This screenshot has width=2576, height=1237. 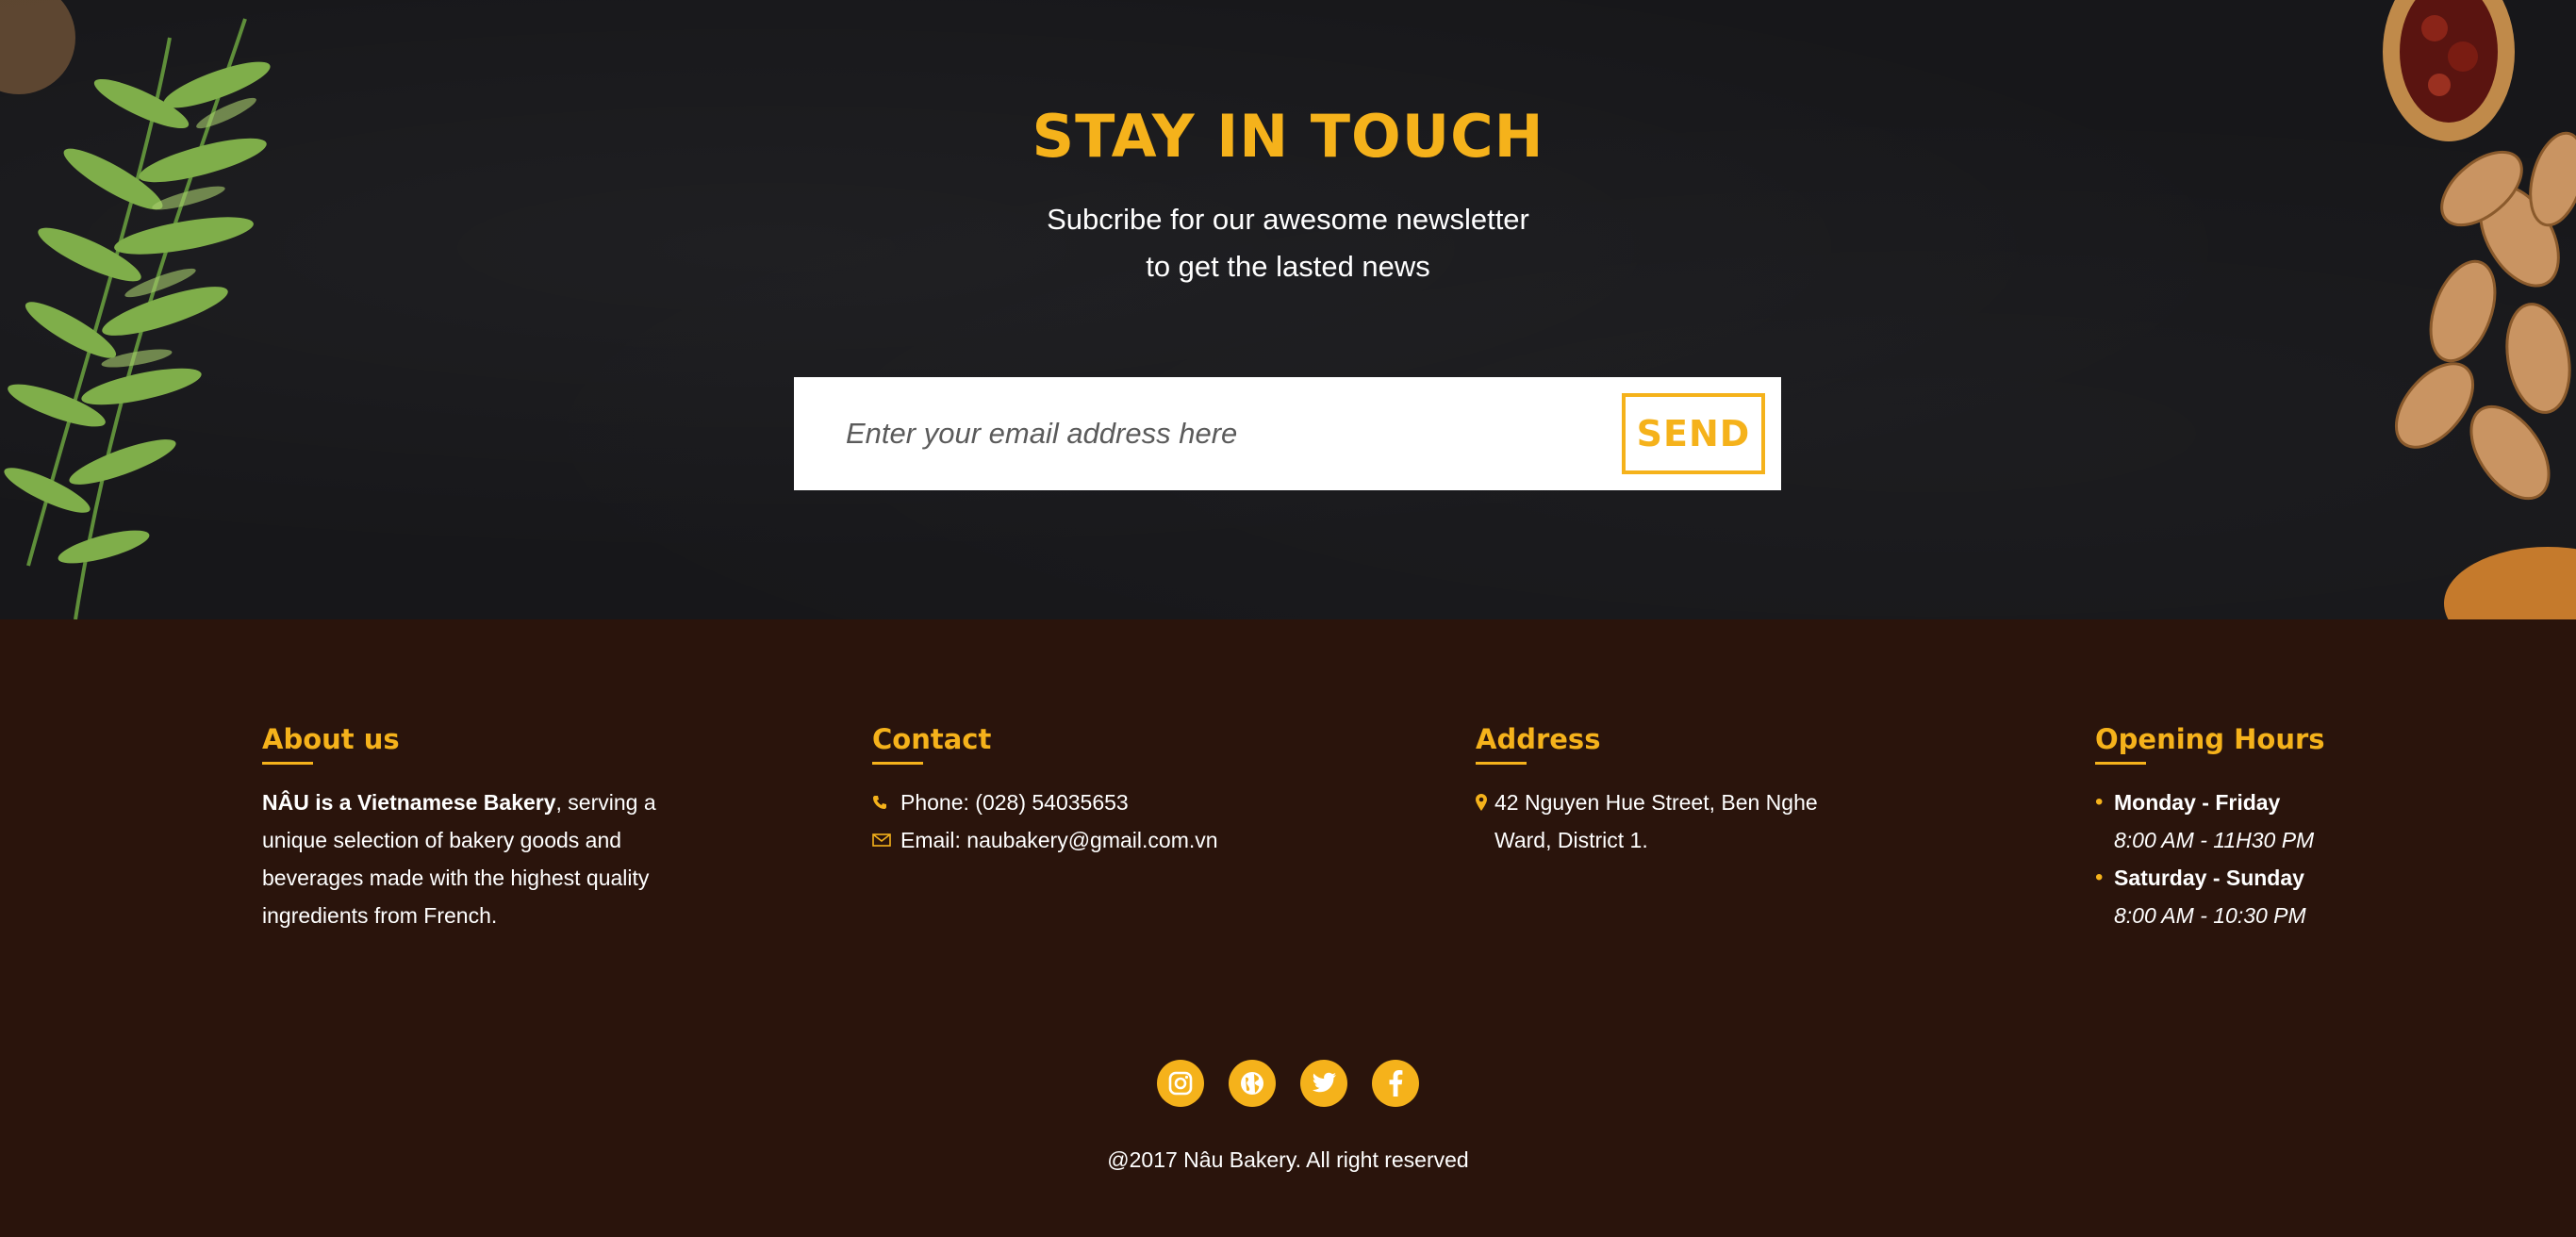 I want to click on hours-days: Monday - Friday, so click(x=2197, y=802).